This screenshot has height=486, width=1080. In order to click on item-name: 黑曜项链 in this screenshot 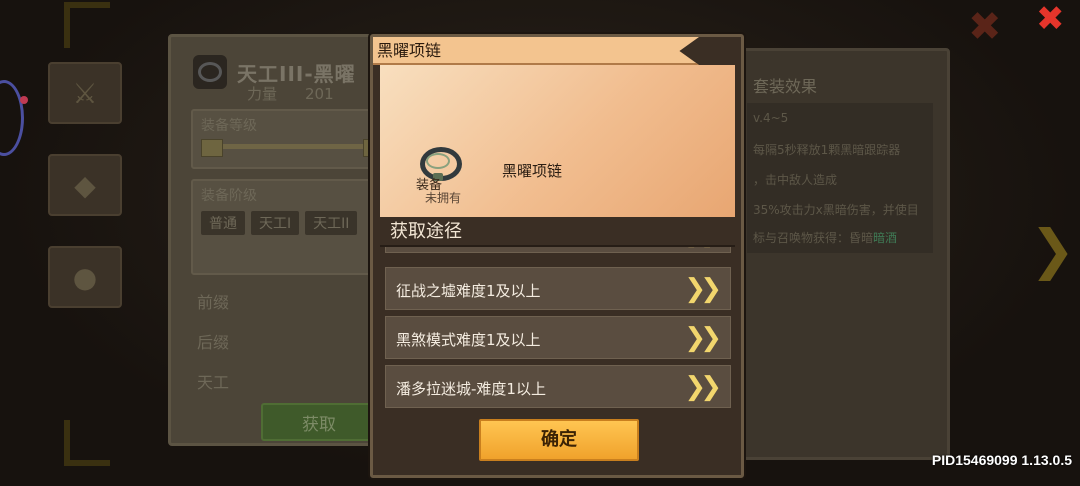, I will do `click(532, 171)`.